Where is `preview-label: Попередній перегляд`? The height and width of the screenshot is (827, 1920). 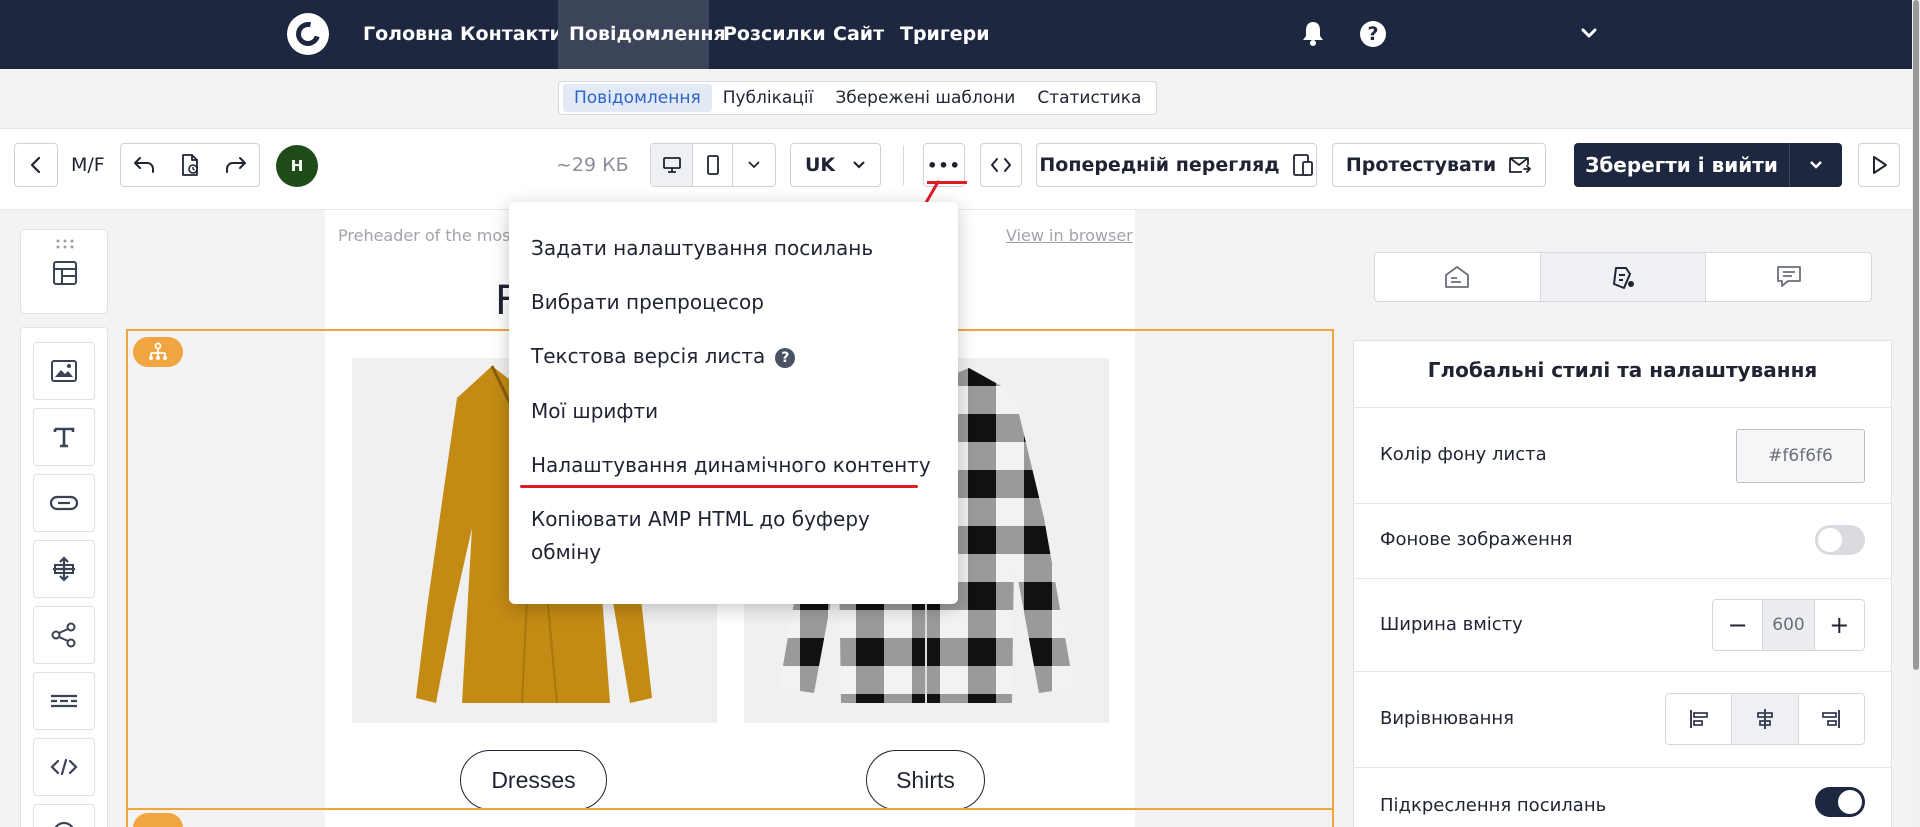
preview-label: Попередній перегляд is located at coordinates (1159, 165).